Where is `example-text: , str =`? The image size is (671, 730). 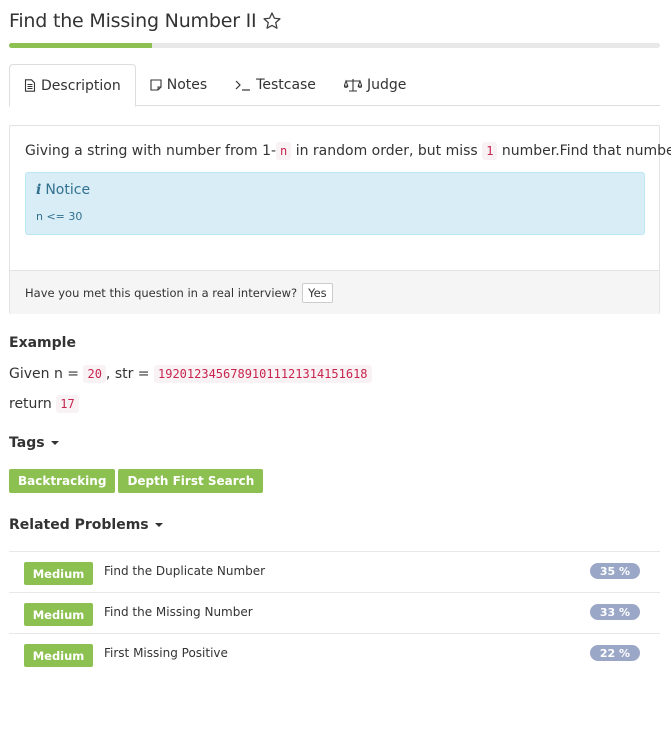 example-text: , str = is located at coordinates (129, 374).